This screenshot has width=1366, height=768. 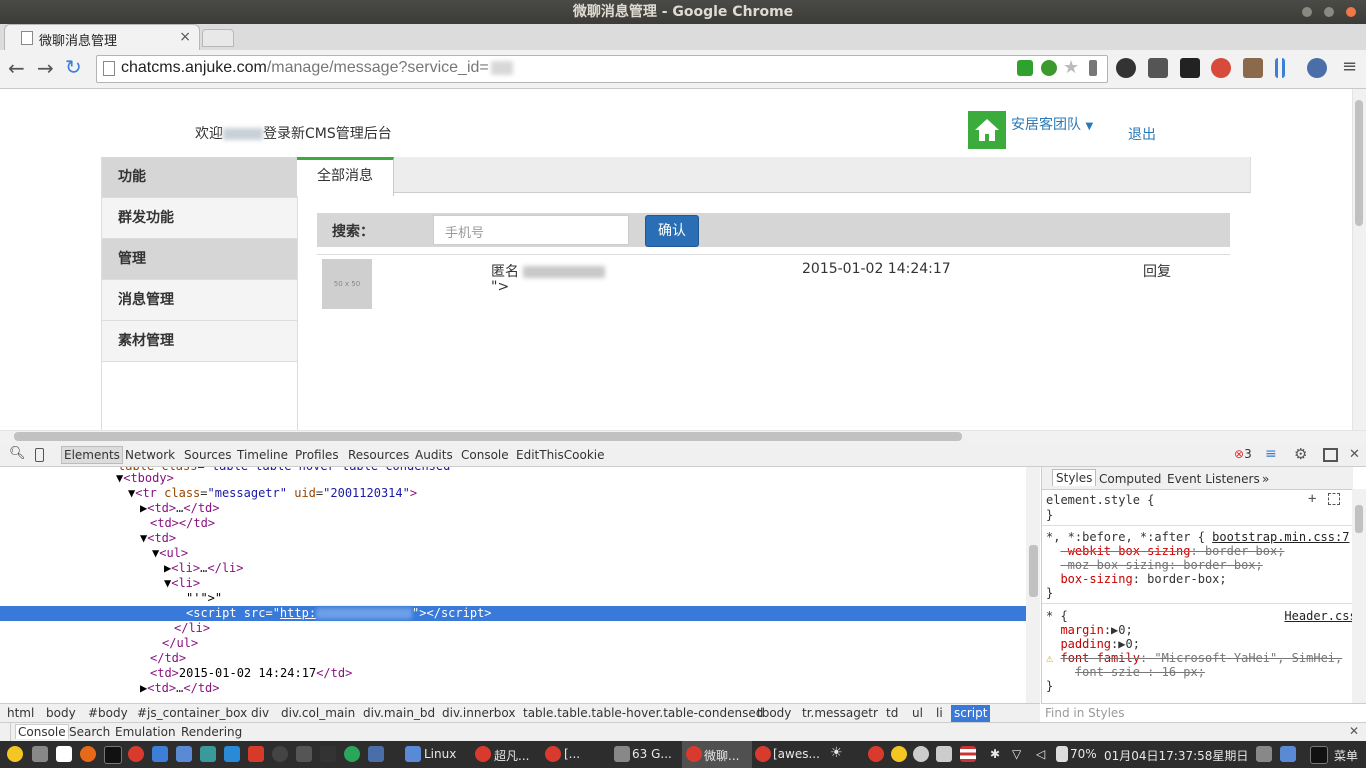 I want to click on find-in-styles-input: Find in Styles, so click(x=1203, y=713).